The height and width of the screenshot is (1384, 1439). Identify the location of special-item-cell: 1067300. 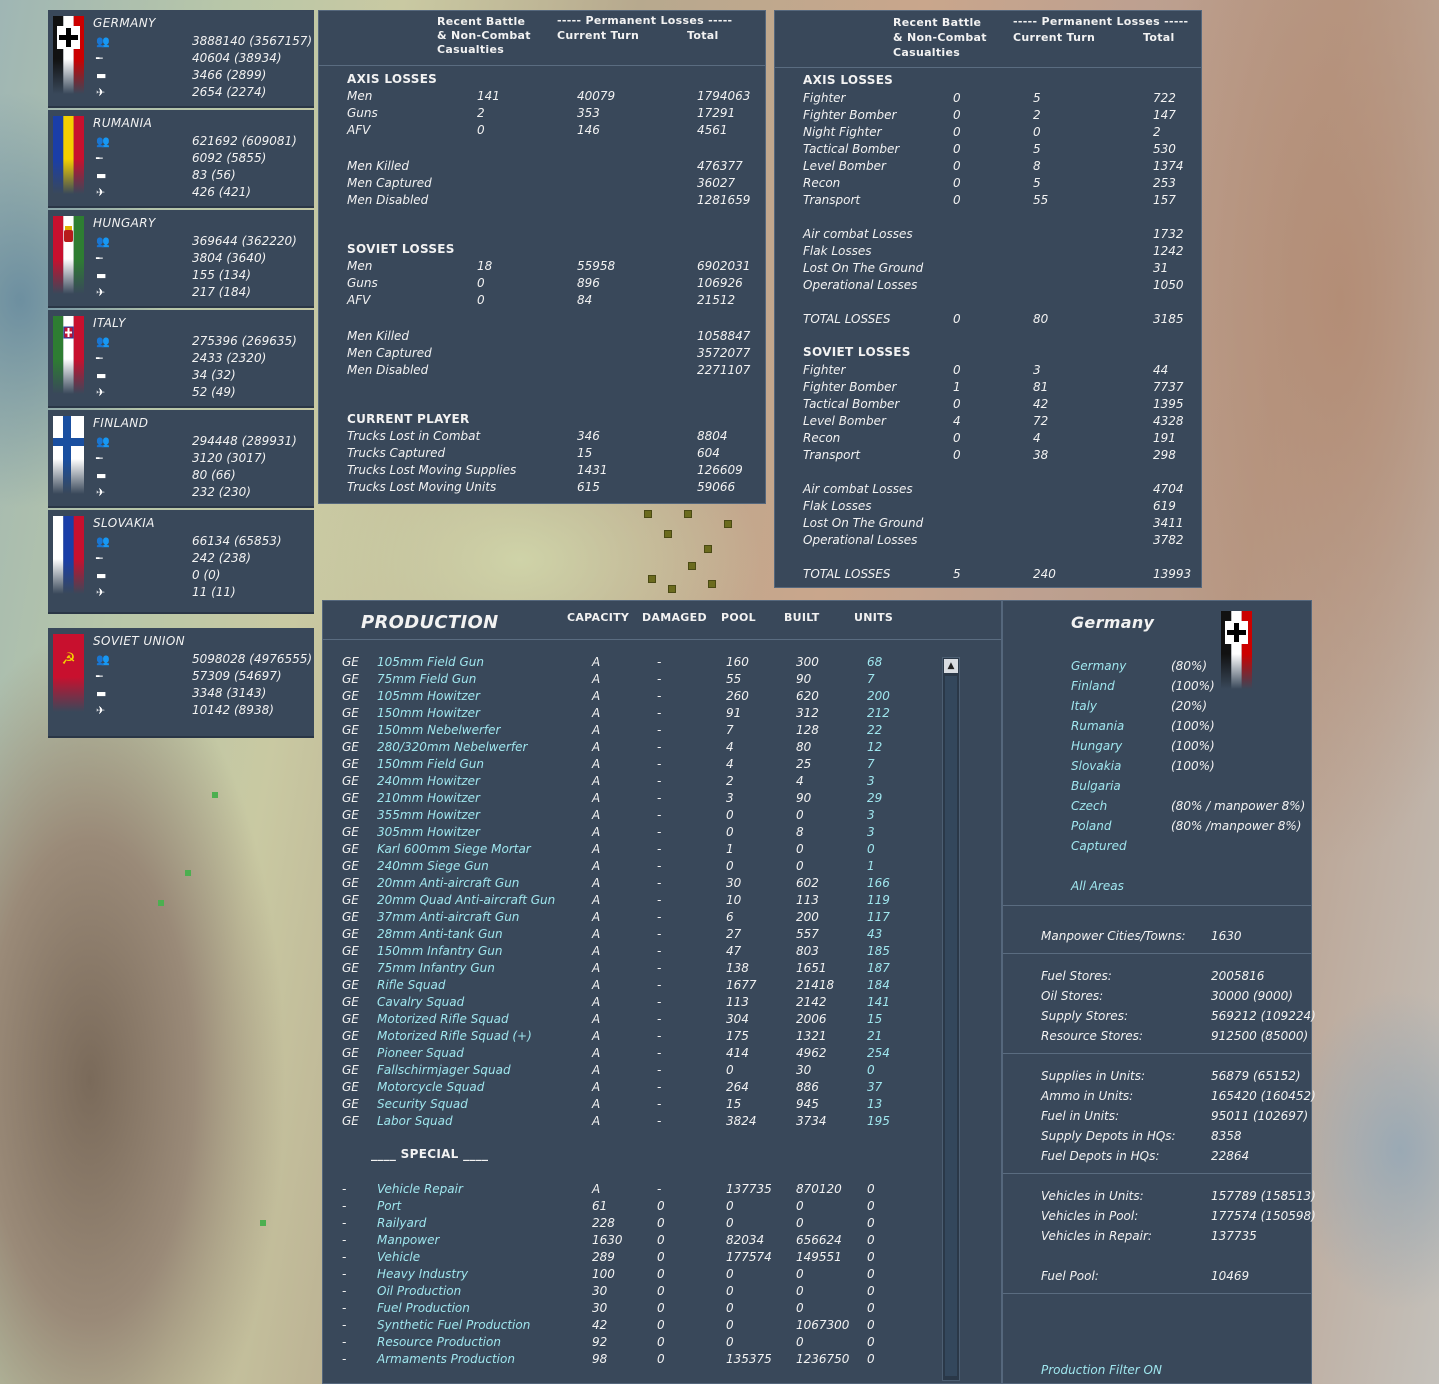
(823, 1325).